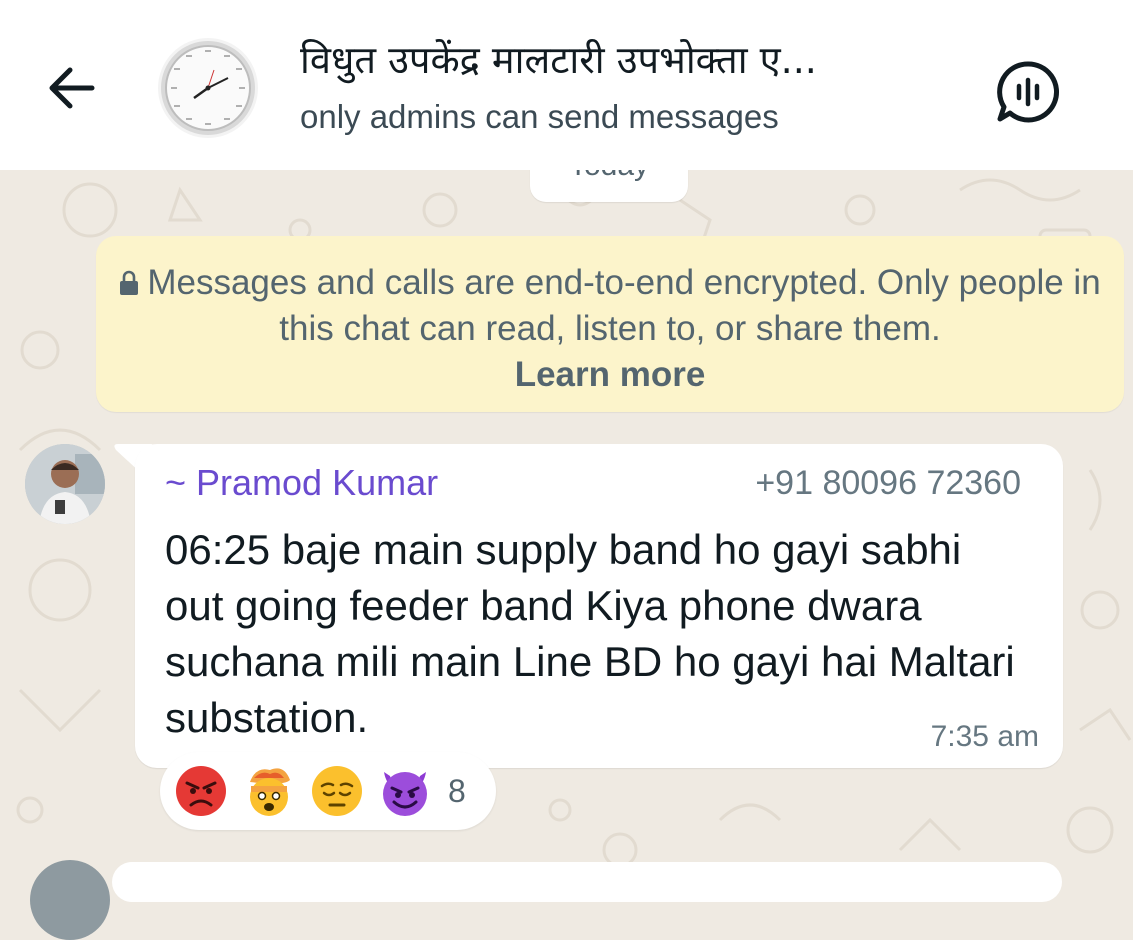 This screenshot has height=940, width=1133. I want to click on learn-more-link: Learn more, so click(610, 375).